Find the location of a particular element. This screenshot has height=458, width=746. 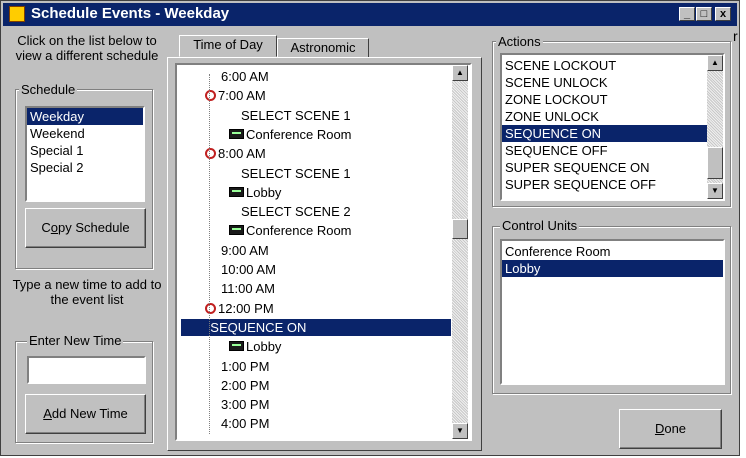

tree-node: 9:00 AM is located at coordinates (245, 250).